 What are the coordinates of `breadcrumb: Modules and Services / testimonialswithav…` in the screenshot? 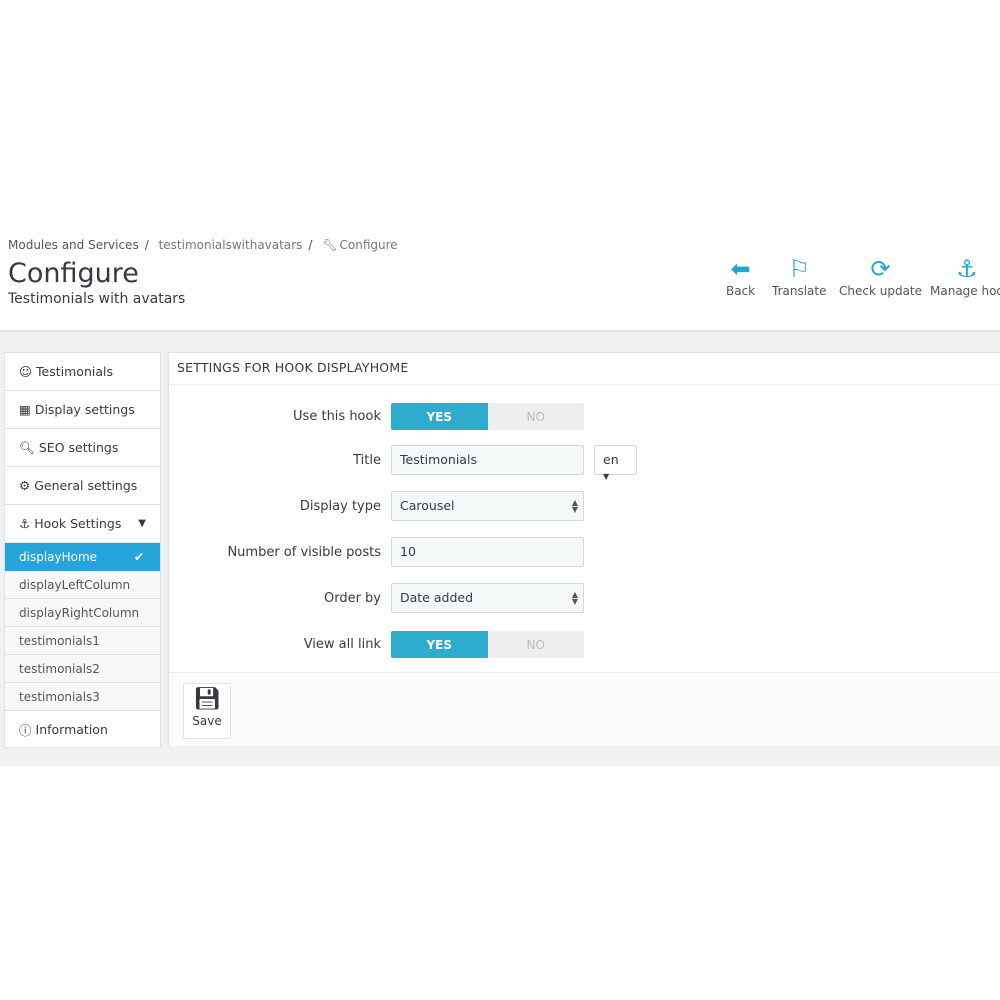 It's located at (203, 245).